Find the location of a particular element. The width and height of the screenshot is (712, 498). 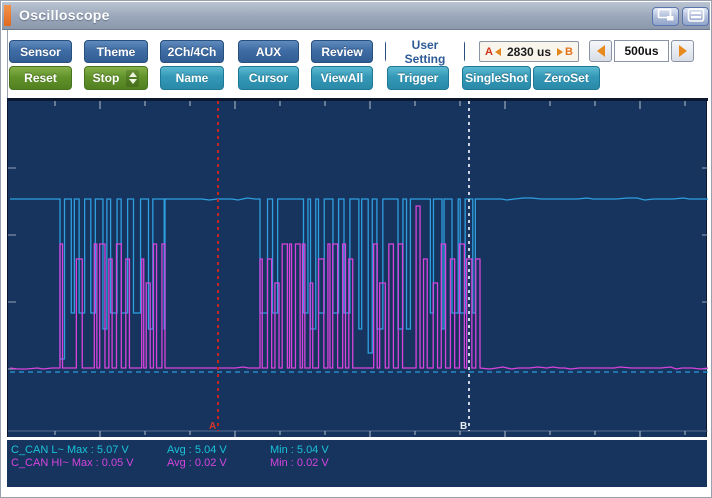

stop-spinner-icon is located at coordinates (133, 78).